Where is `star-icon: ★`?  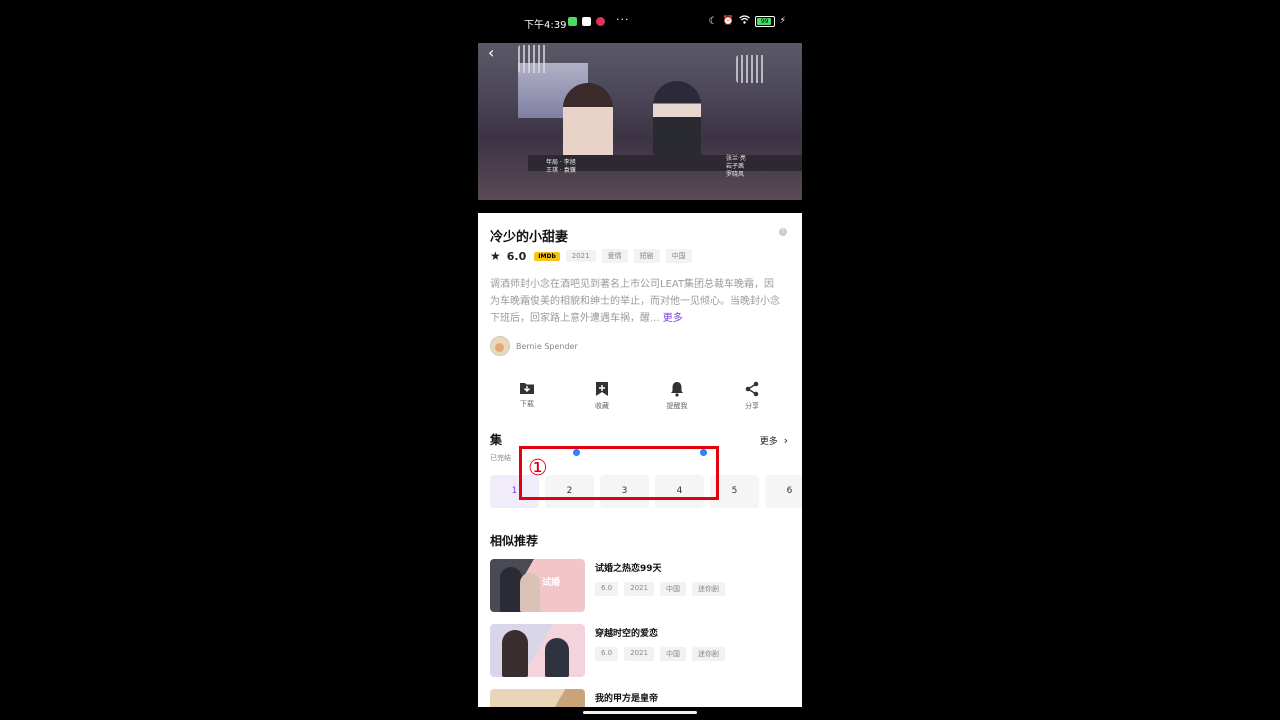 star-icon: ★ is located at coordinates (495, 256).